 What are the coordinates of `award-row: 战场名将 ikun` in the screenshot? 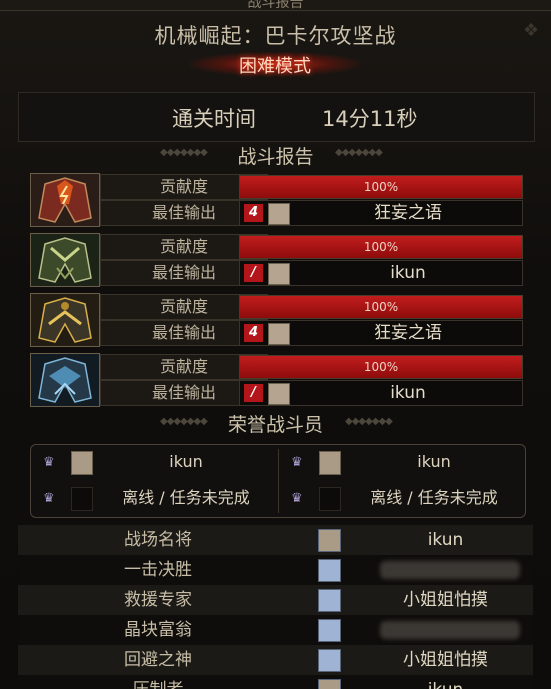 It's located at (275, 540).